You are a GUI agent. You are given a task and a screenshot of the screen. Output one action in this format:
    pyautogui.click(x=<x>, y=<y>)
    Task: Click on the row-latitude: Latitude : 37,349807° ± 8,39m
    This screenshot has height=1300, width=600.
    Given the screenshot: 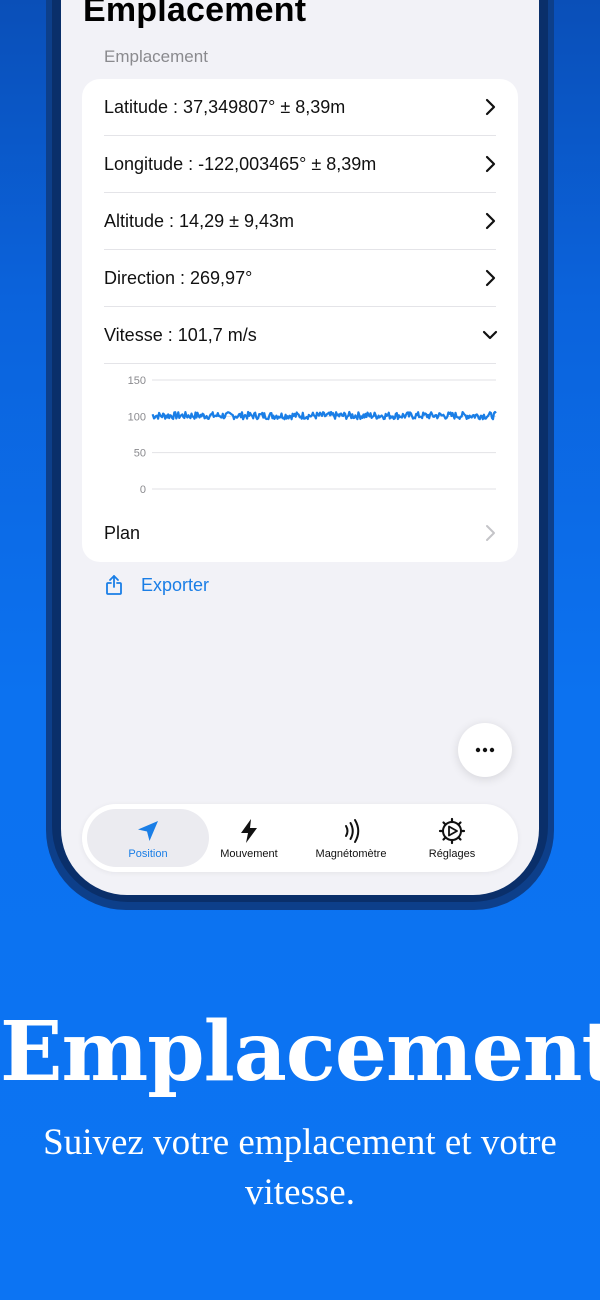 What is the action you would take?
    pyautogui.click(x=300, y=107)
    